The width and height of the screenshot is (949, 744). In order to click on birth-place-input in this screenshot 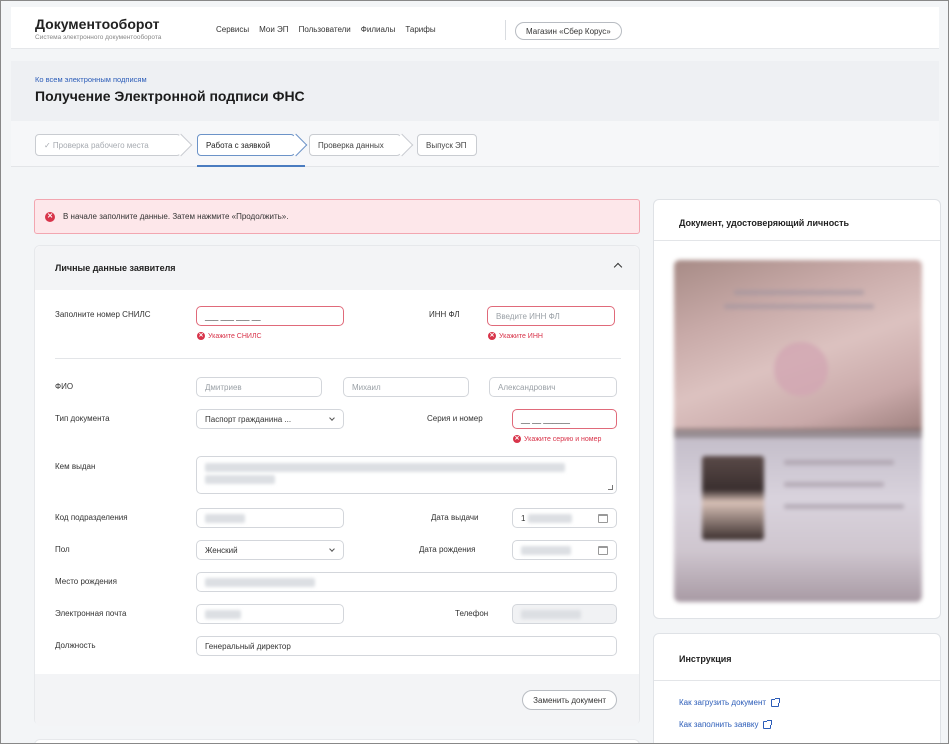, I will do `click(406, 582)`.